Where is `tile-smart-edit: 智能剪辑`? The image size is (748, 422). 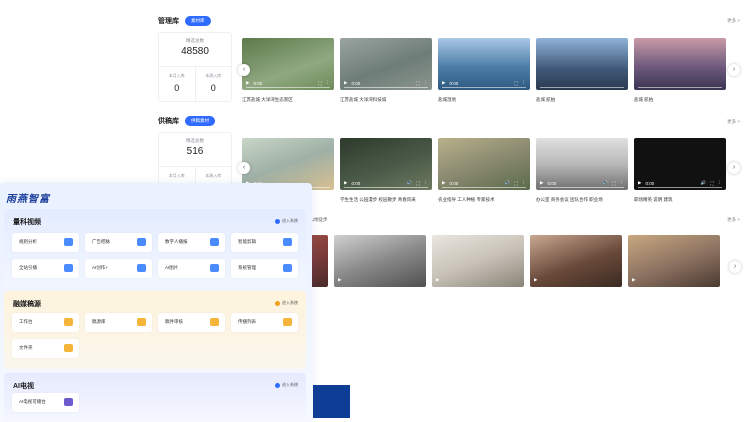 tile-smart-edit: 智能剪辑 is located at coordinates (264, 242).